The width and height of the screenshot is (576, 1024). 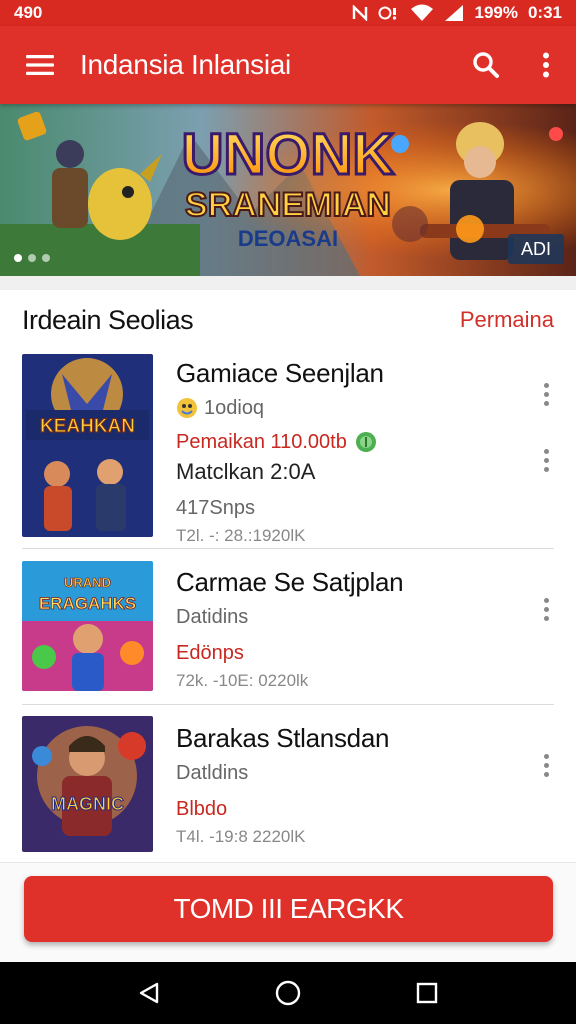 I want to click on alarm-icon, so click(x=389, y=13).